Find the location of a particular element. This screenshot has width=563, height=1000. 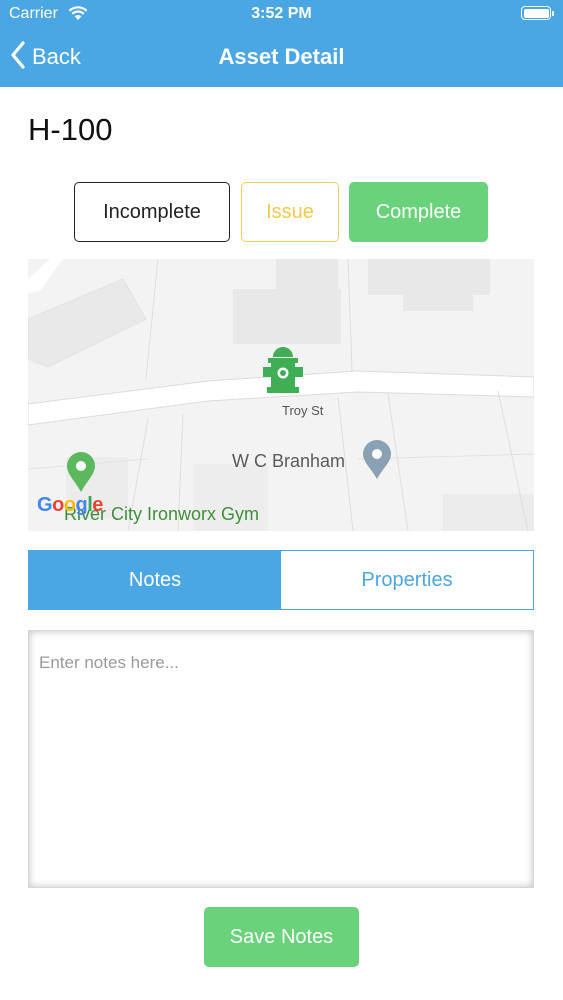

tab-properties: Properties is located at coordinates (407, 580).